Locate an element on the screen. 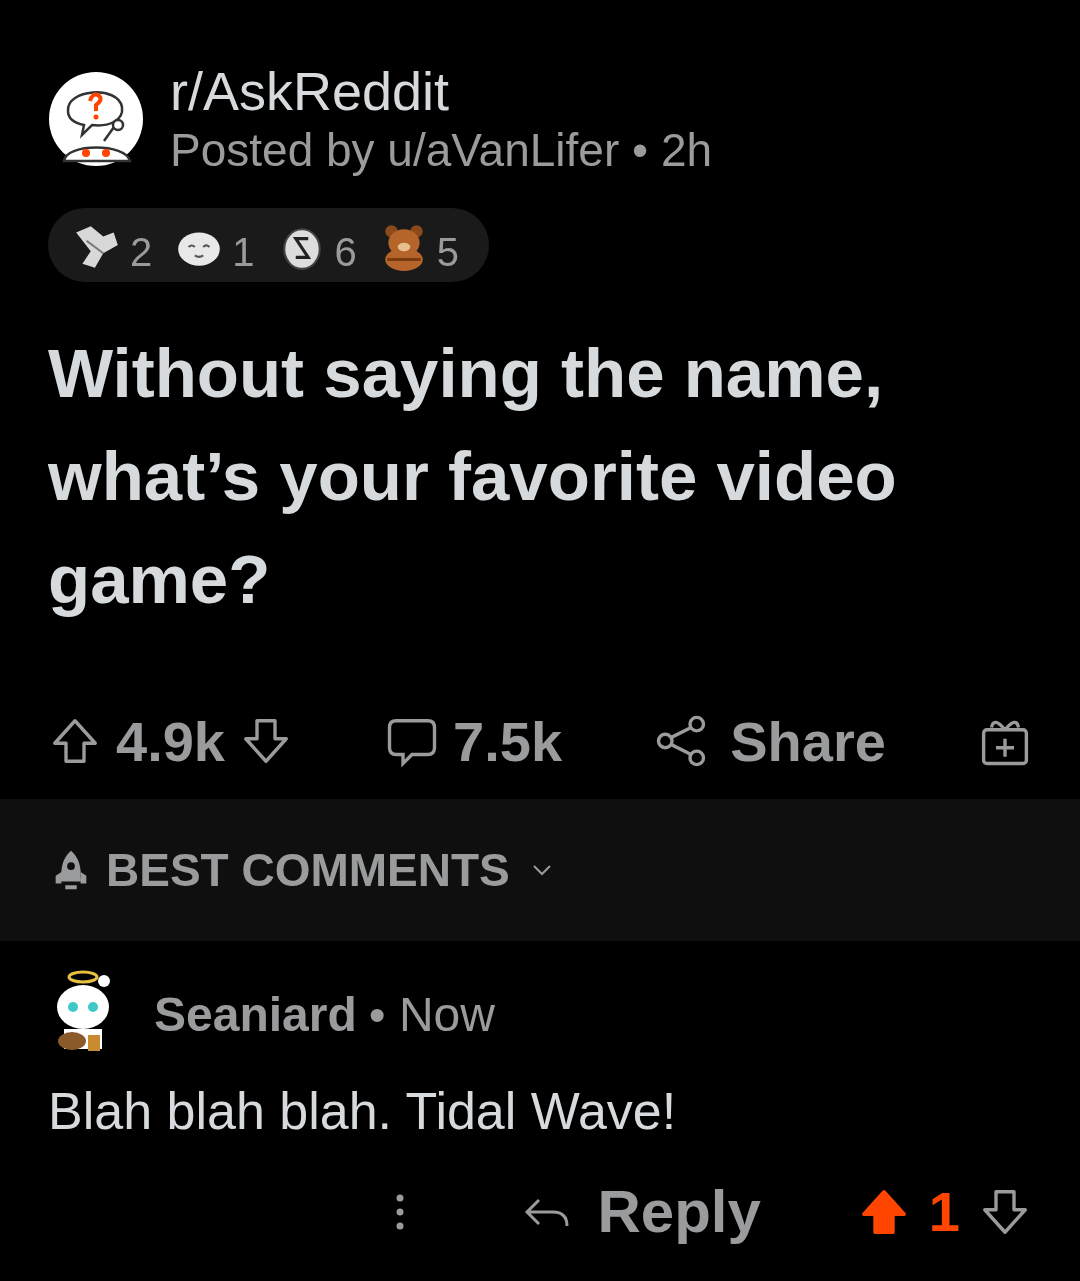  awards-bar: 2 1 6 5 is located at coordinates (268, 245).